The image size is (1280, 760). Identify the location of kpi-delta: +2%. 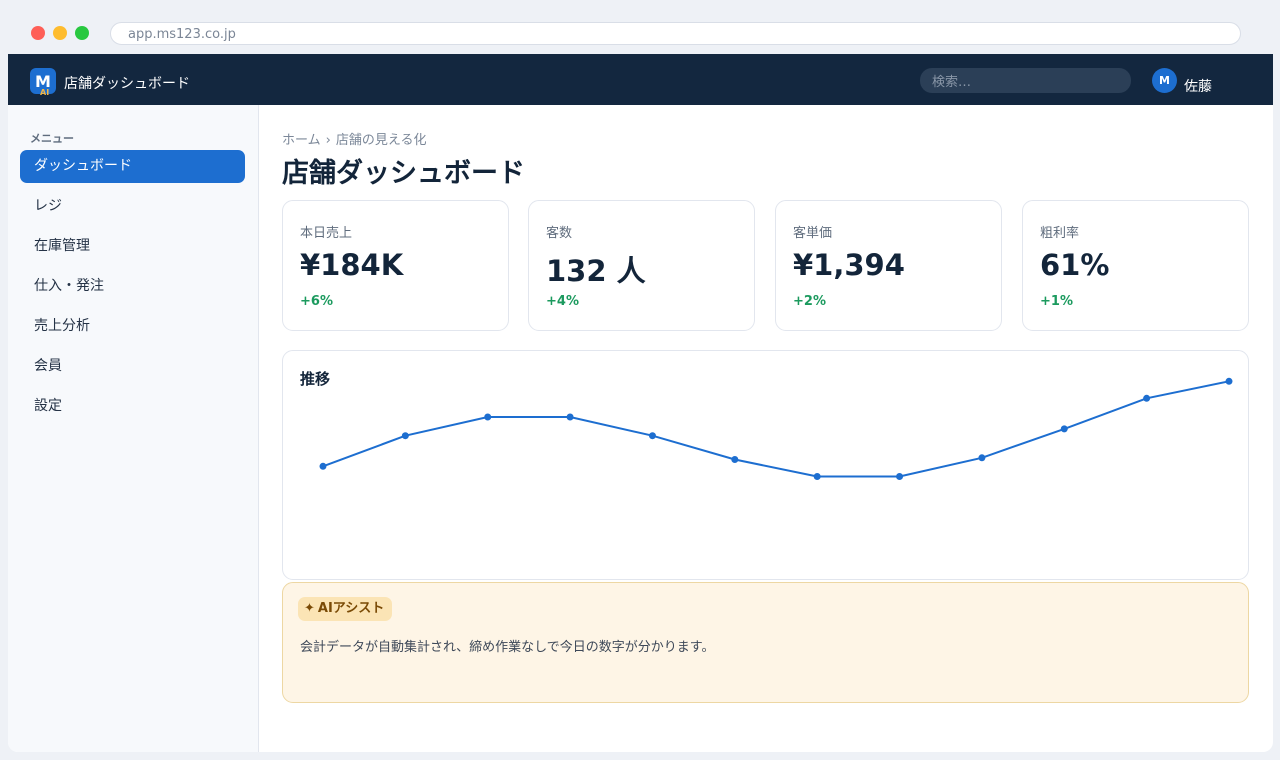
(809, 301).